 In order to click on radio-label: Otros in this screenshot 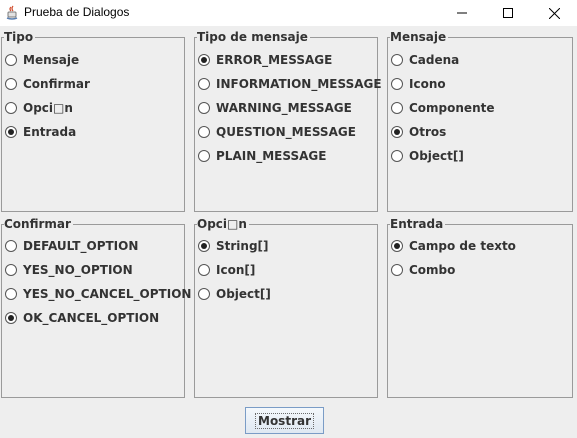, I will do `click(428, 132)`.